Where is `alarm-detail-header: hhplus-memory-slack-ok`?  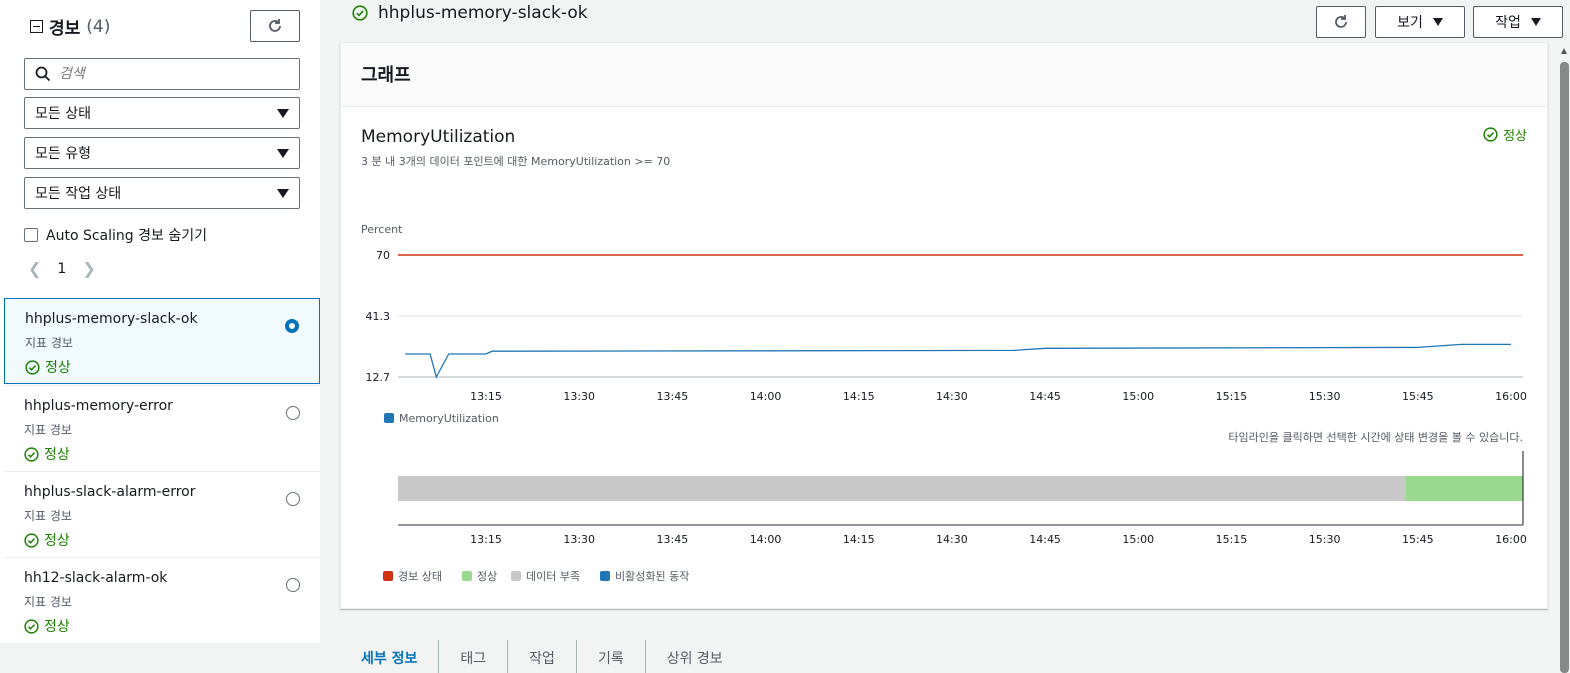
alarm-detail-header: hhplus-memory-slack-ok is located at coordinates (470, 13).